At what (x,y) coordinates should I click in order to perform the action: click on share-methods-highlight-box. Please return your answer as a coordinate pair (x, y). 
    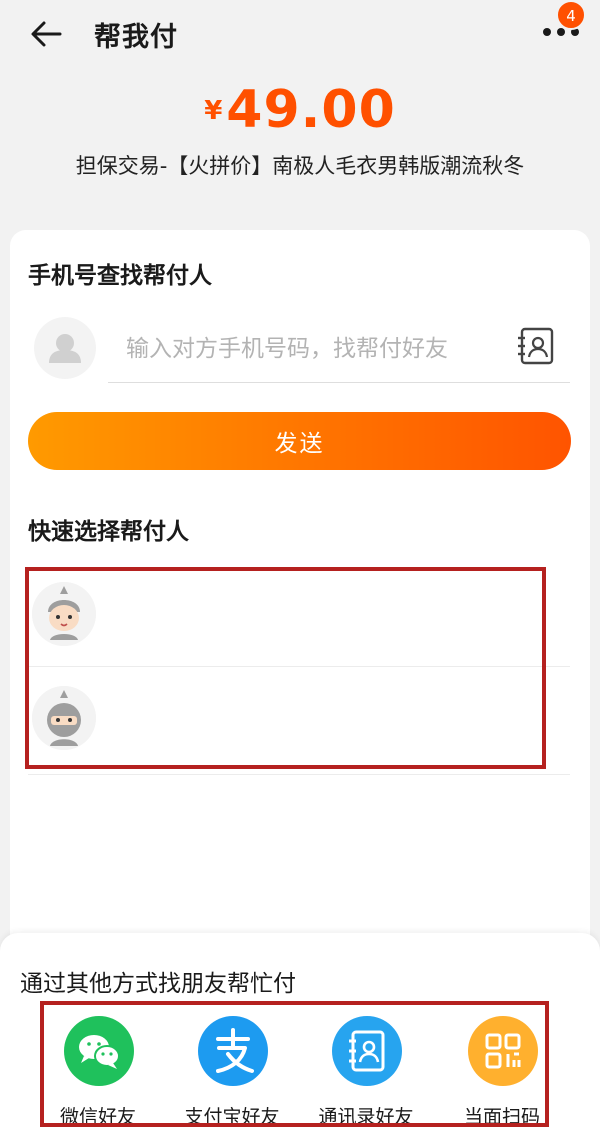
    Looking at the image, I should click on (294, 1064).